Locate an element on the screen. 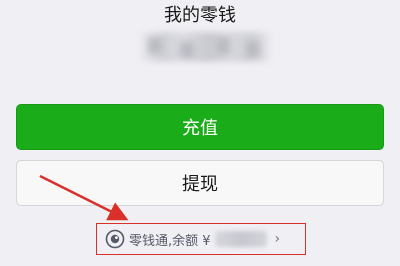 This screenshot has height=266, width=400. lingqiantong-icon is located at coordinates (115, 239).